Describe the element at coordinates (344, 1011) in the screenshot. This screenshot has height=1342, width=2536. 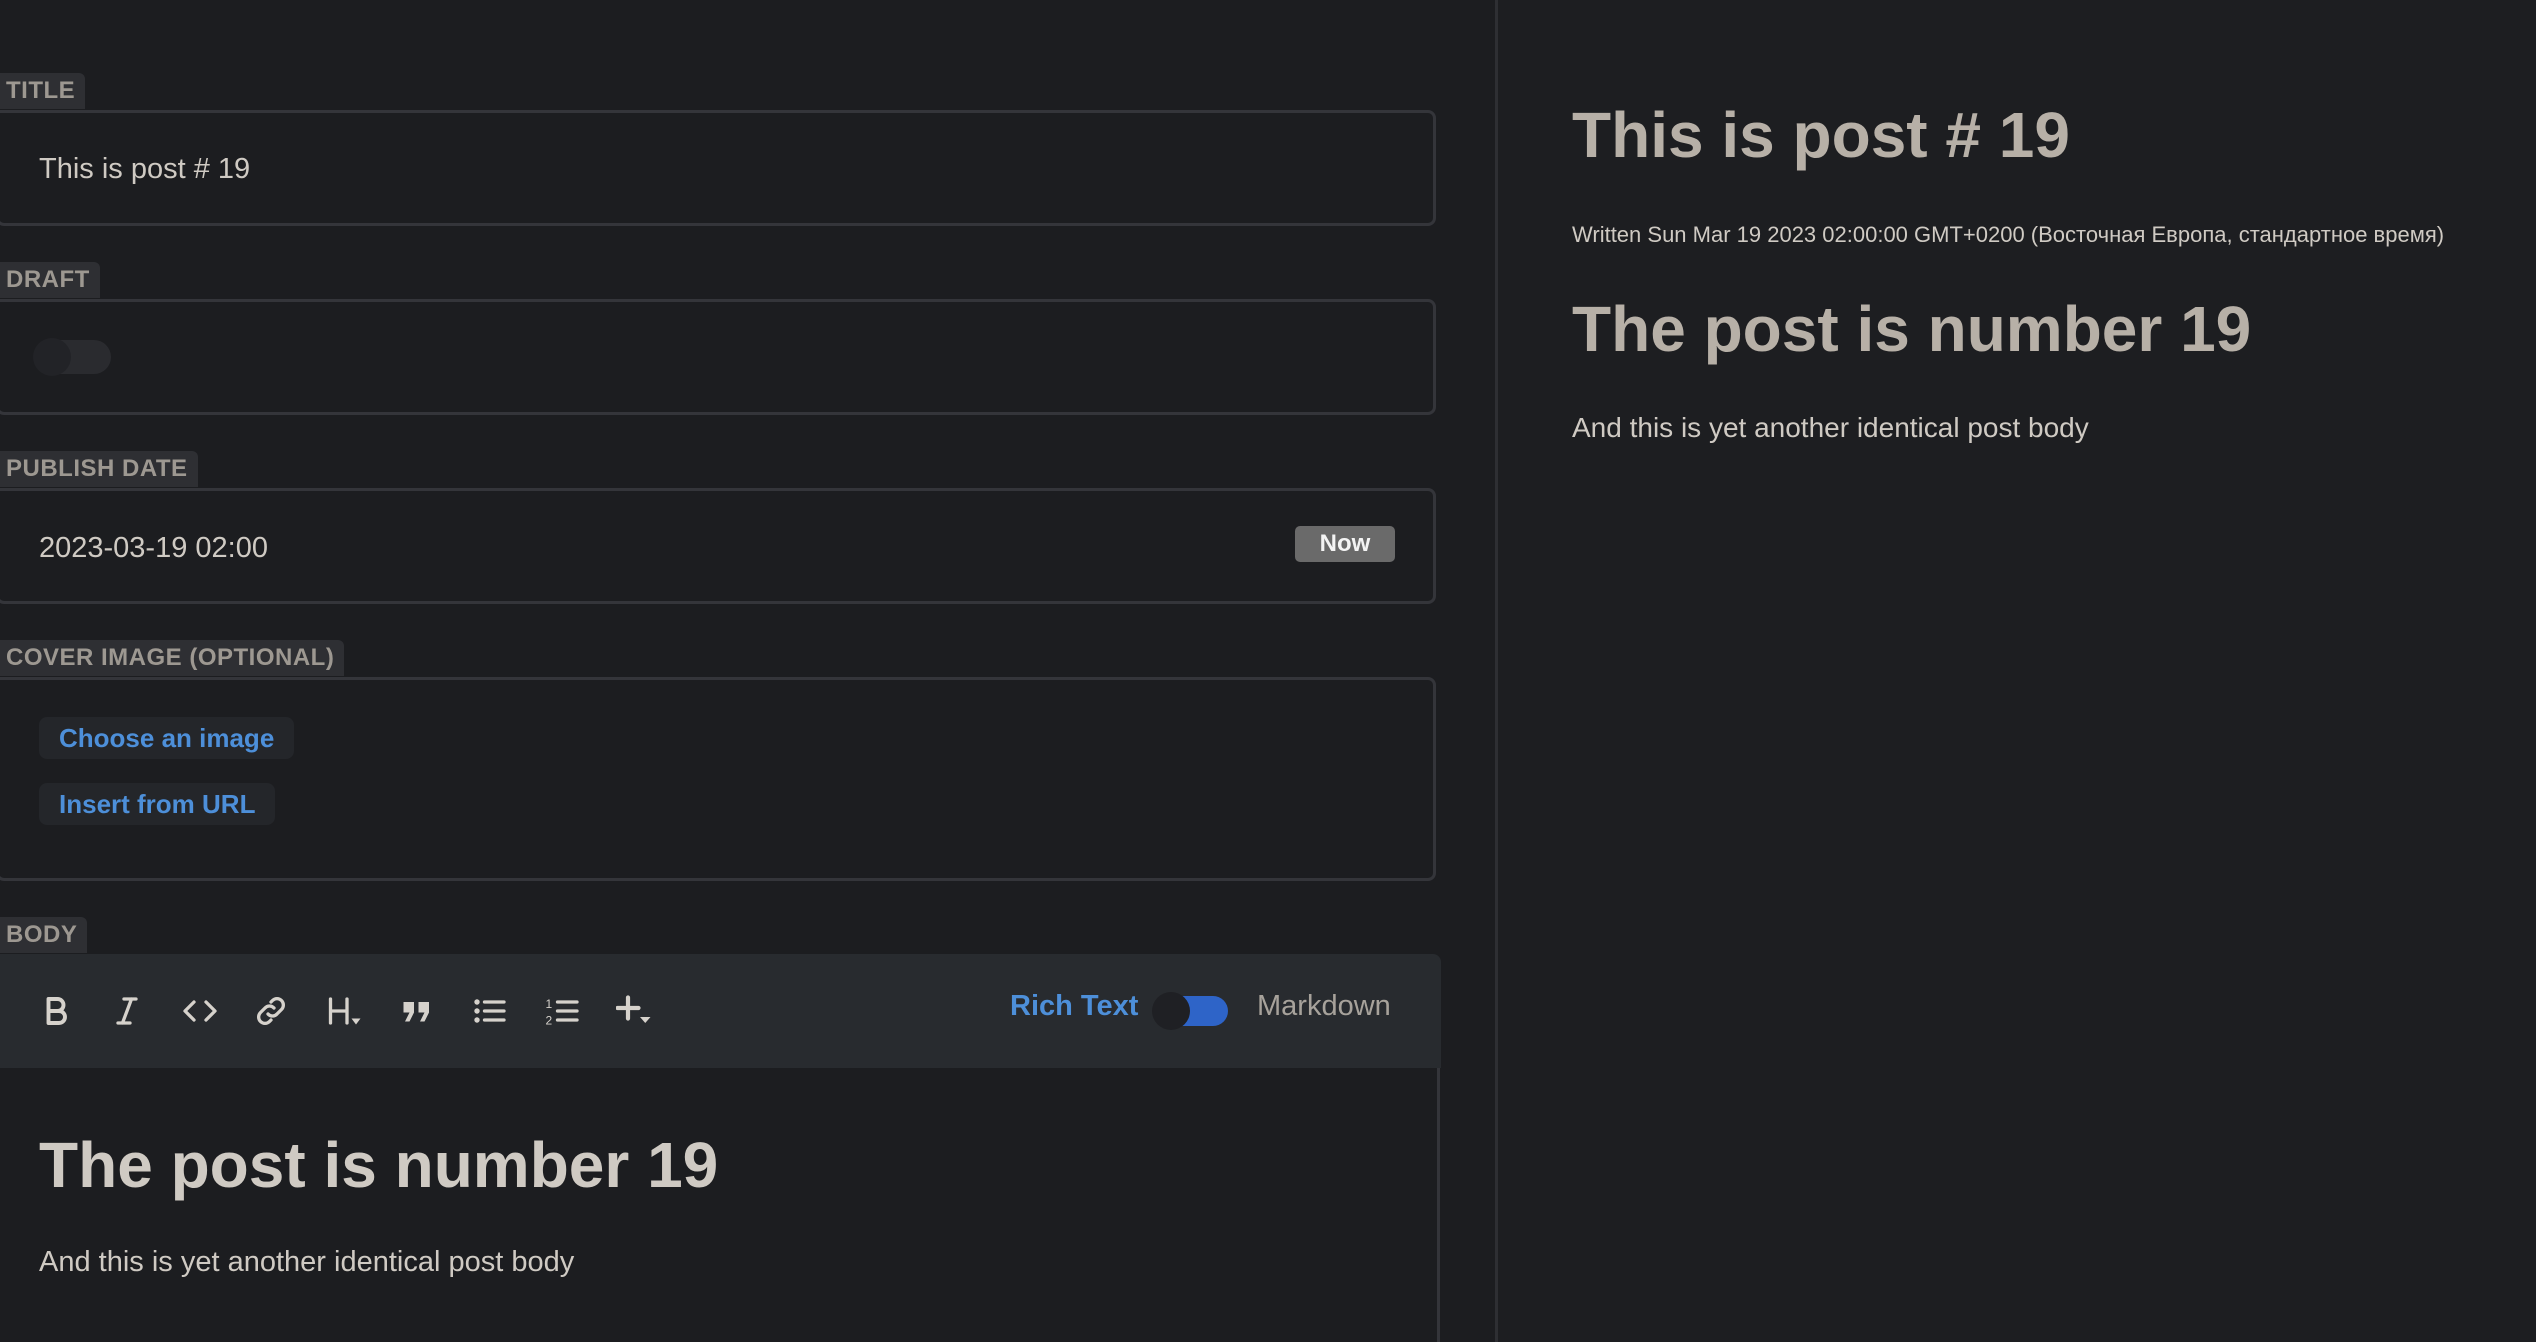
I see `heading-icon` at that location.